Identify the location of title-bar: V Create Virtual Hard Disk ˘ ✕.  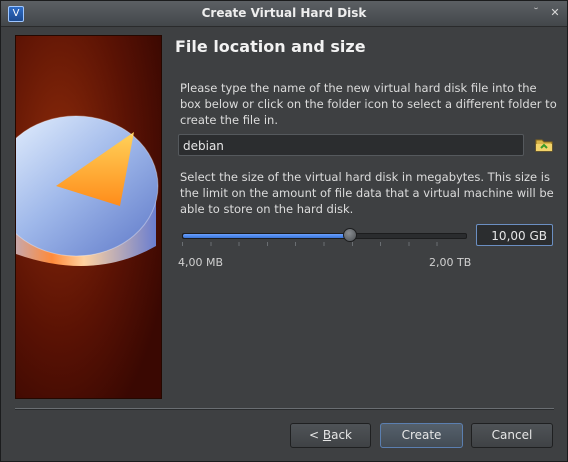
(284, 14).